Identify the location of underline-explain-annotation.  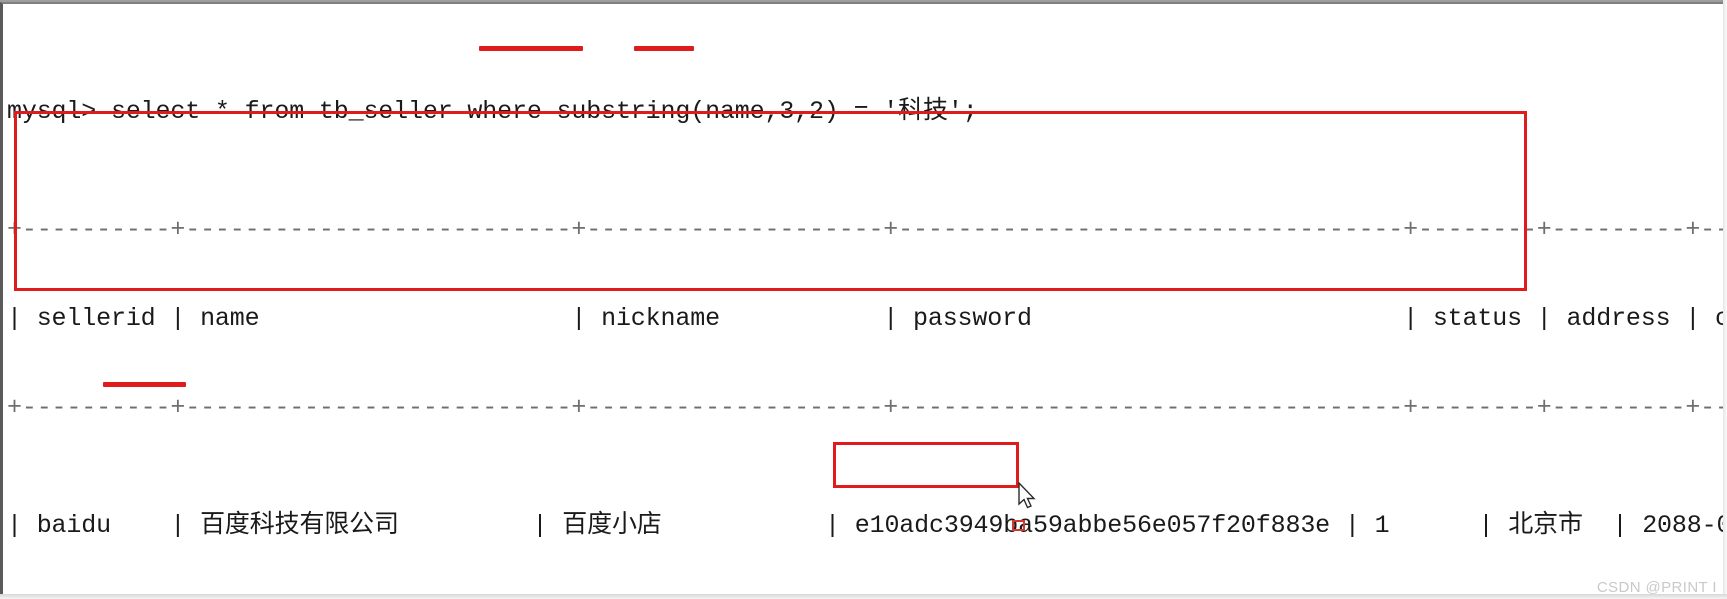
(144, 384).